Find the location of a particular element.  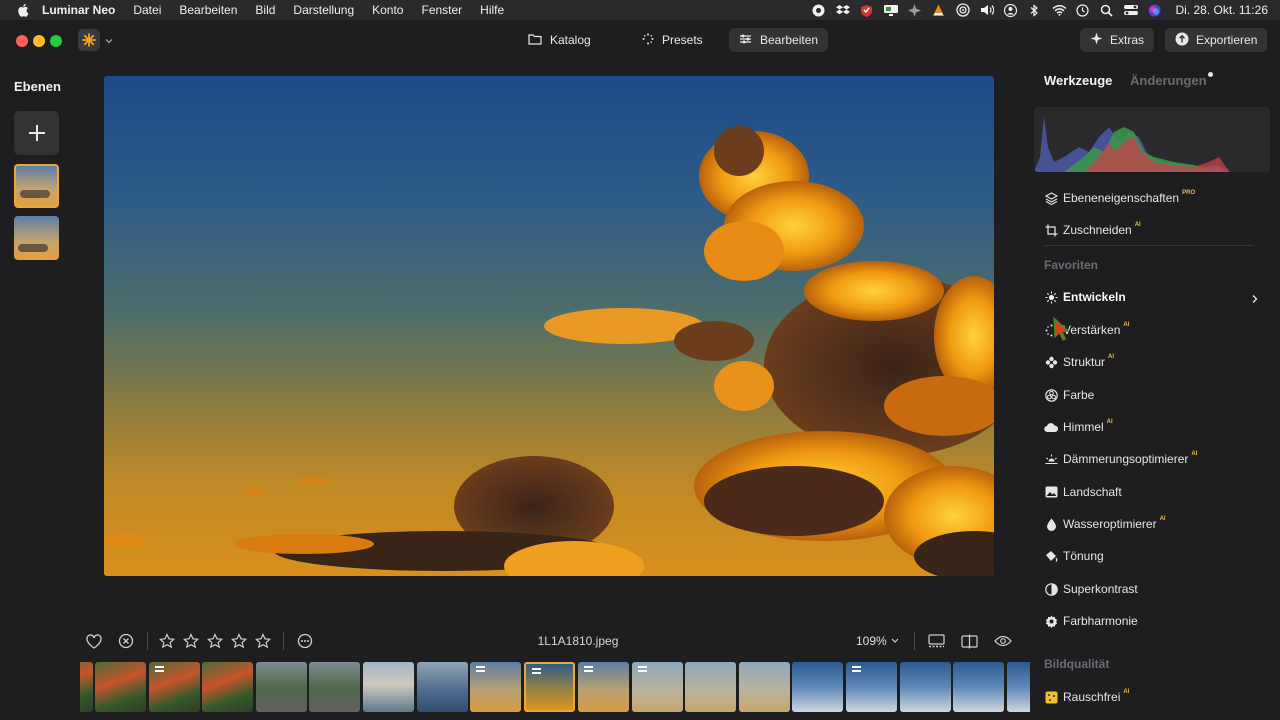

luminar-logo-icon is located at coordinates (89, 40).